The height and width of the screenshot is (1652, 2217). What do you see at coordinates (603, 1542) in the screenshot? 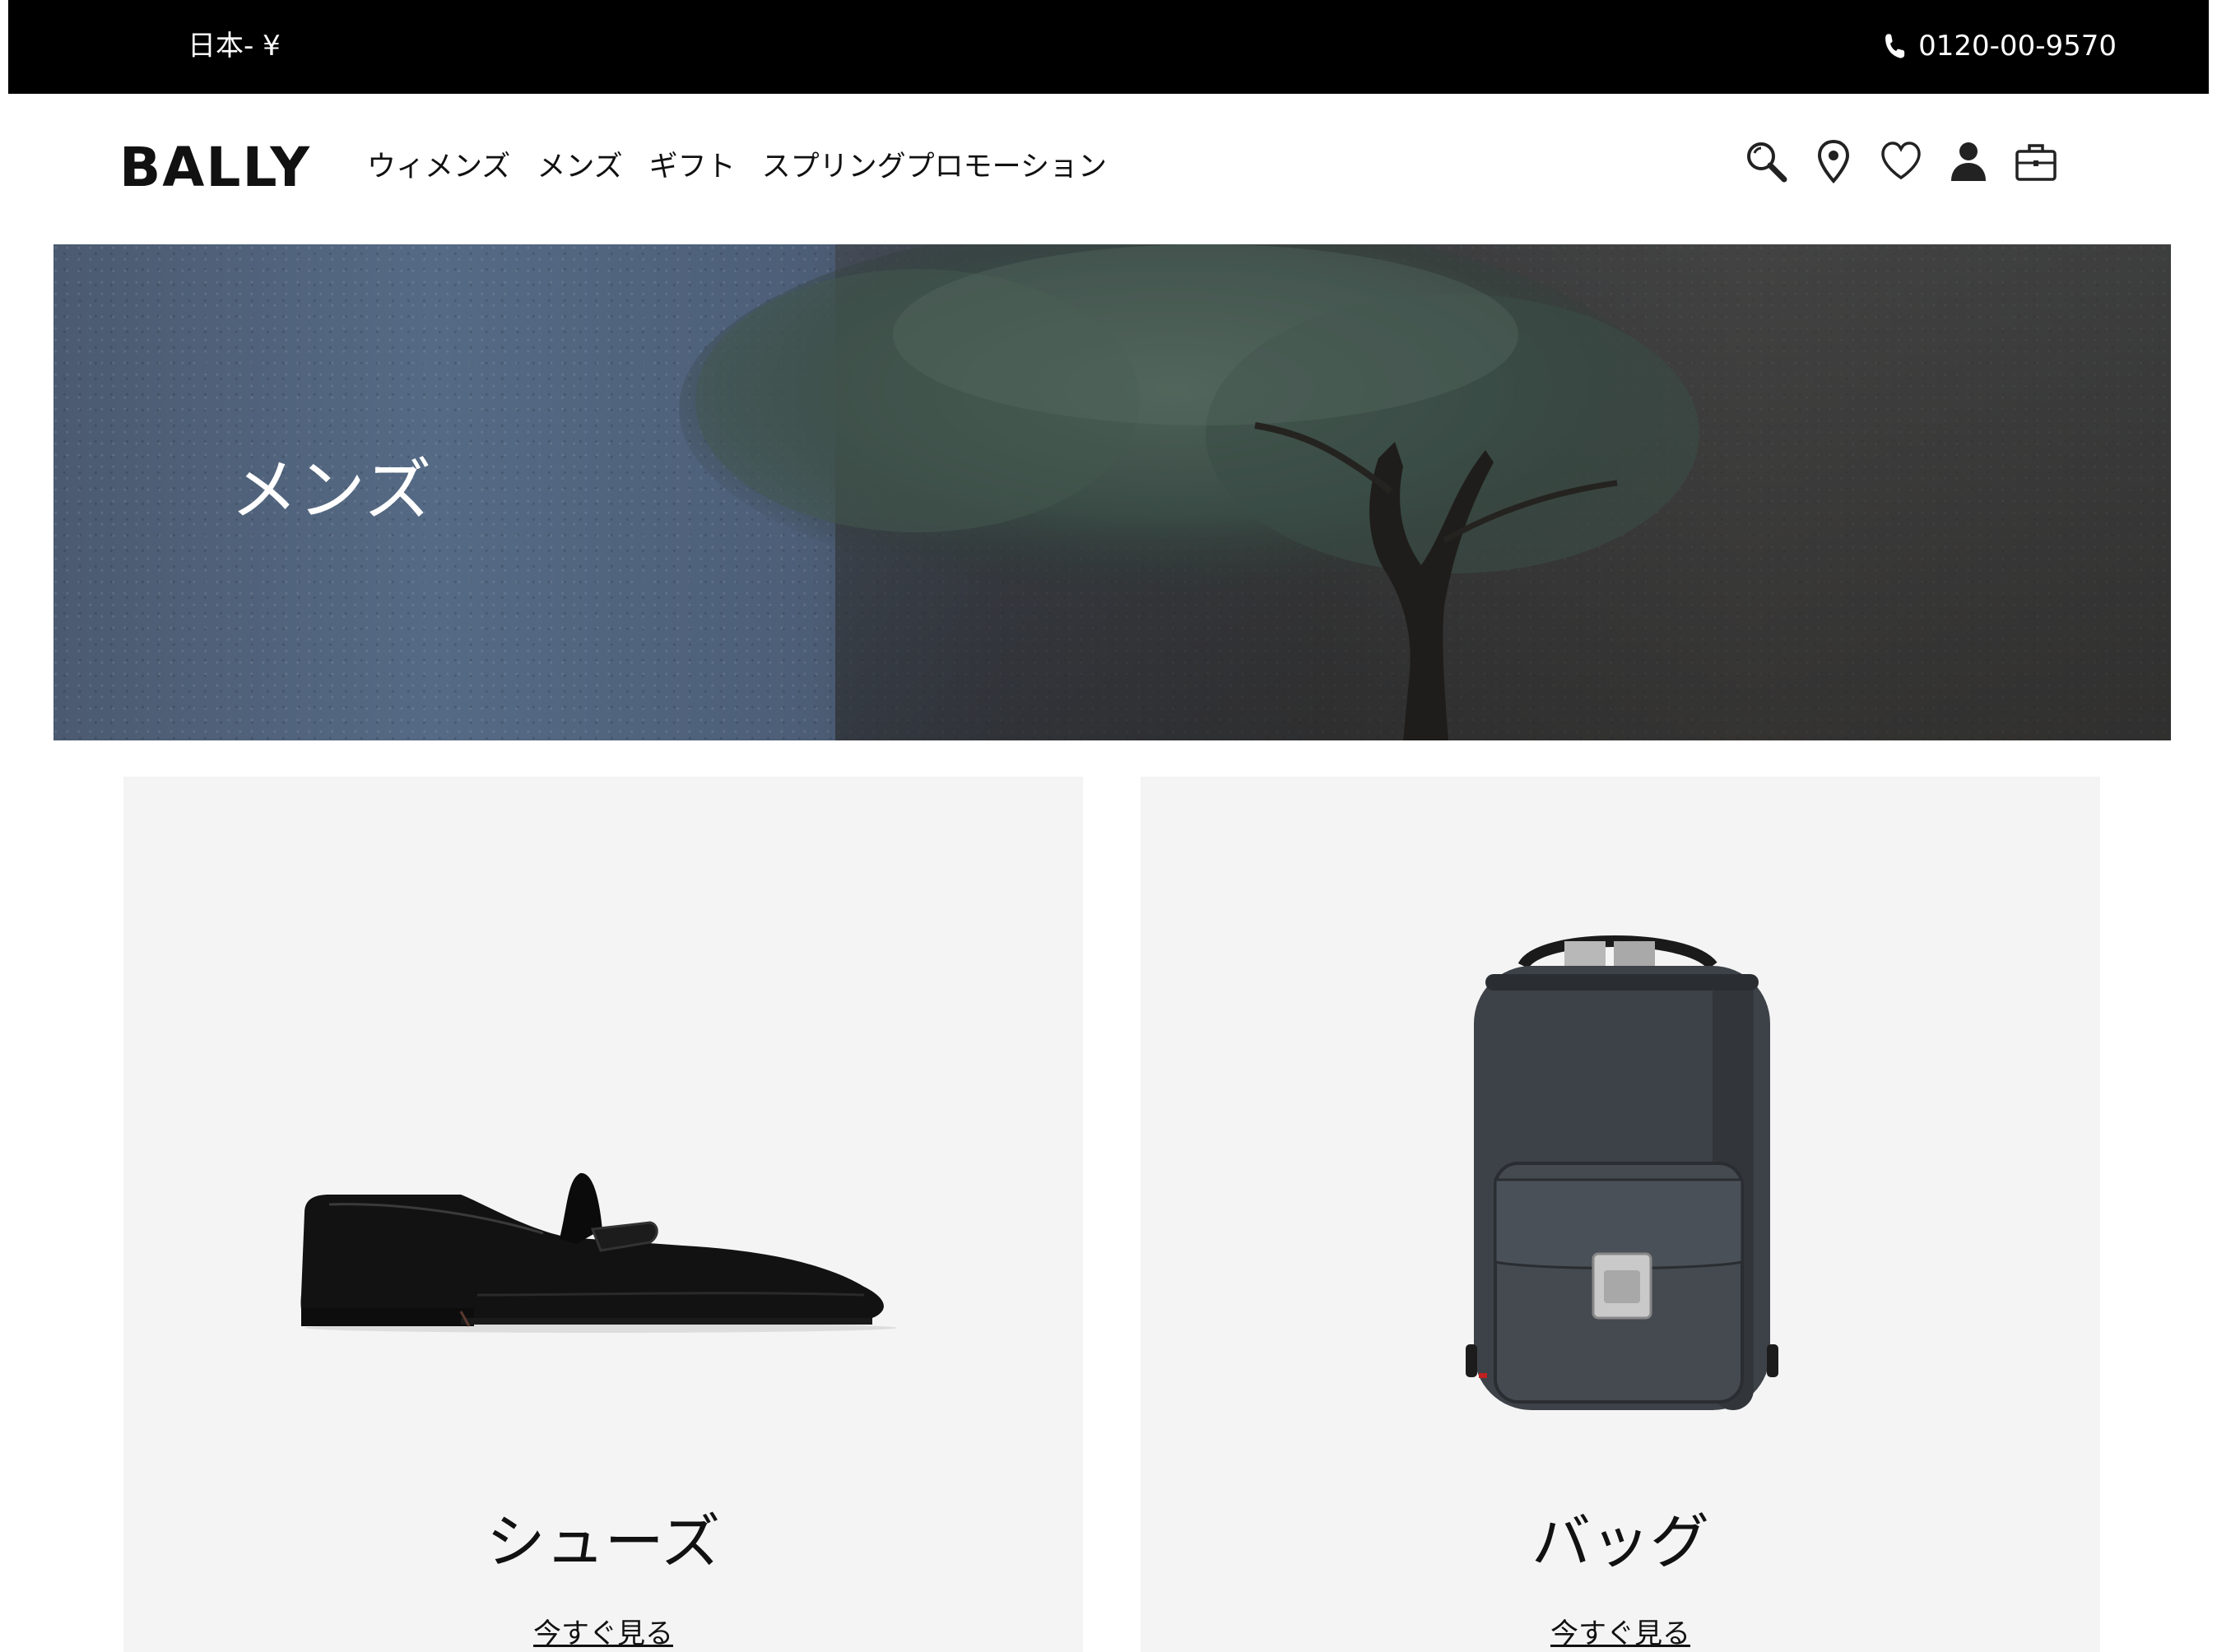
I see `category-label: シューズ` at bounding box center [603, 1542].